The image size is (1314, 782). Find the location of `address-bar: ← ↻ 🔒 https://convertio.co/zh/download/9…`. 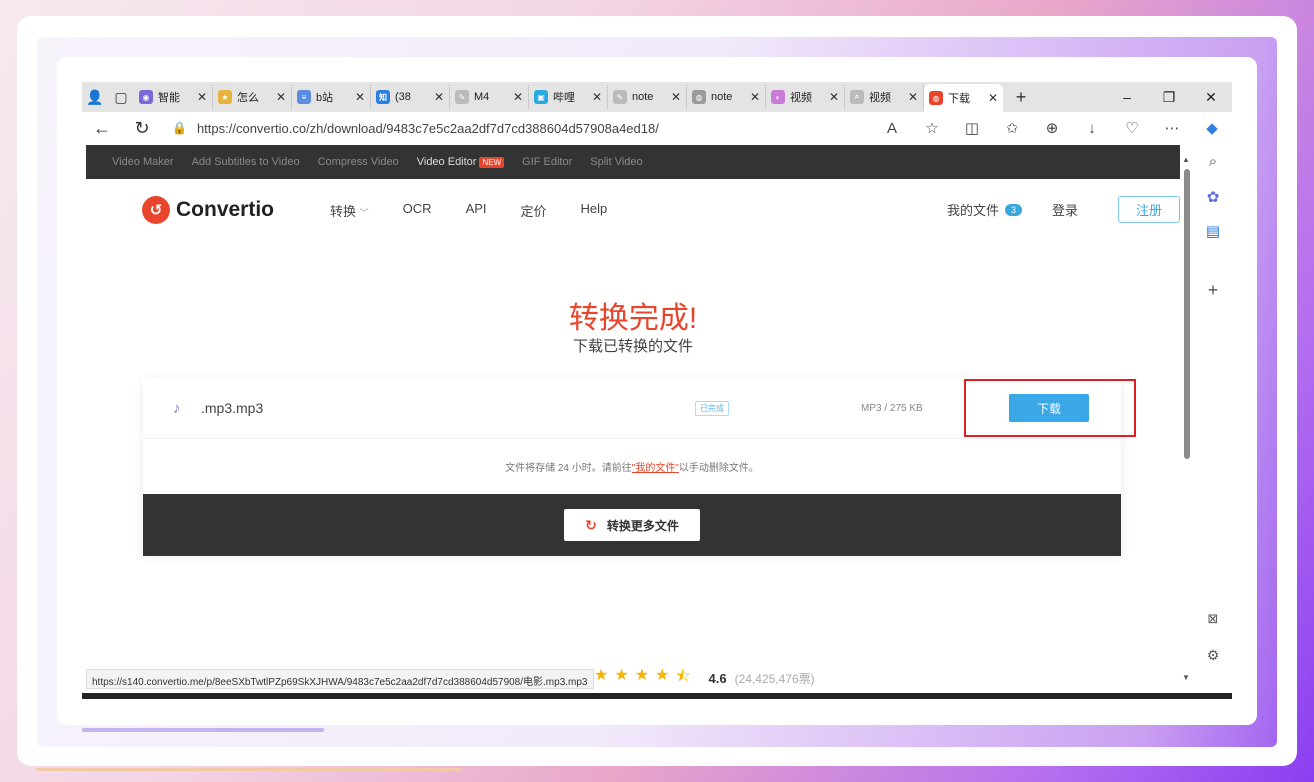

address-bar: ← ↻ 🔒 https://convertio.co/zh/download/9… is located at coordinates (657, 128).